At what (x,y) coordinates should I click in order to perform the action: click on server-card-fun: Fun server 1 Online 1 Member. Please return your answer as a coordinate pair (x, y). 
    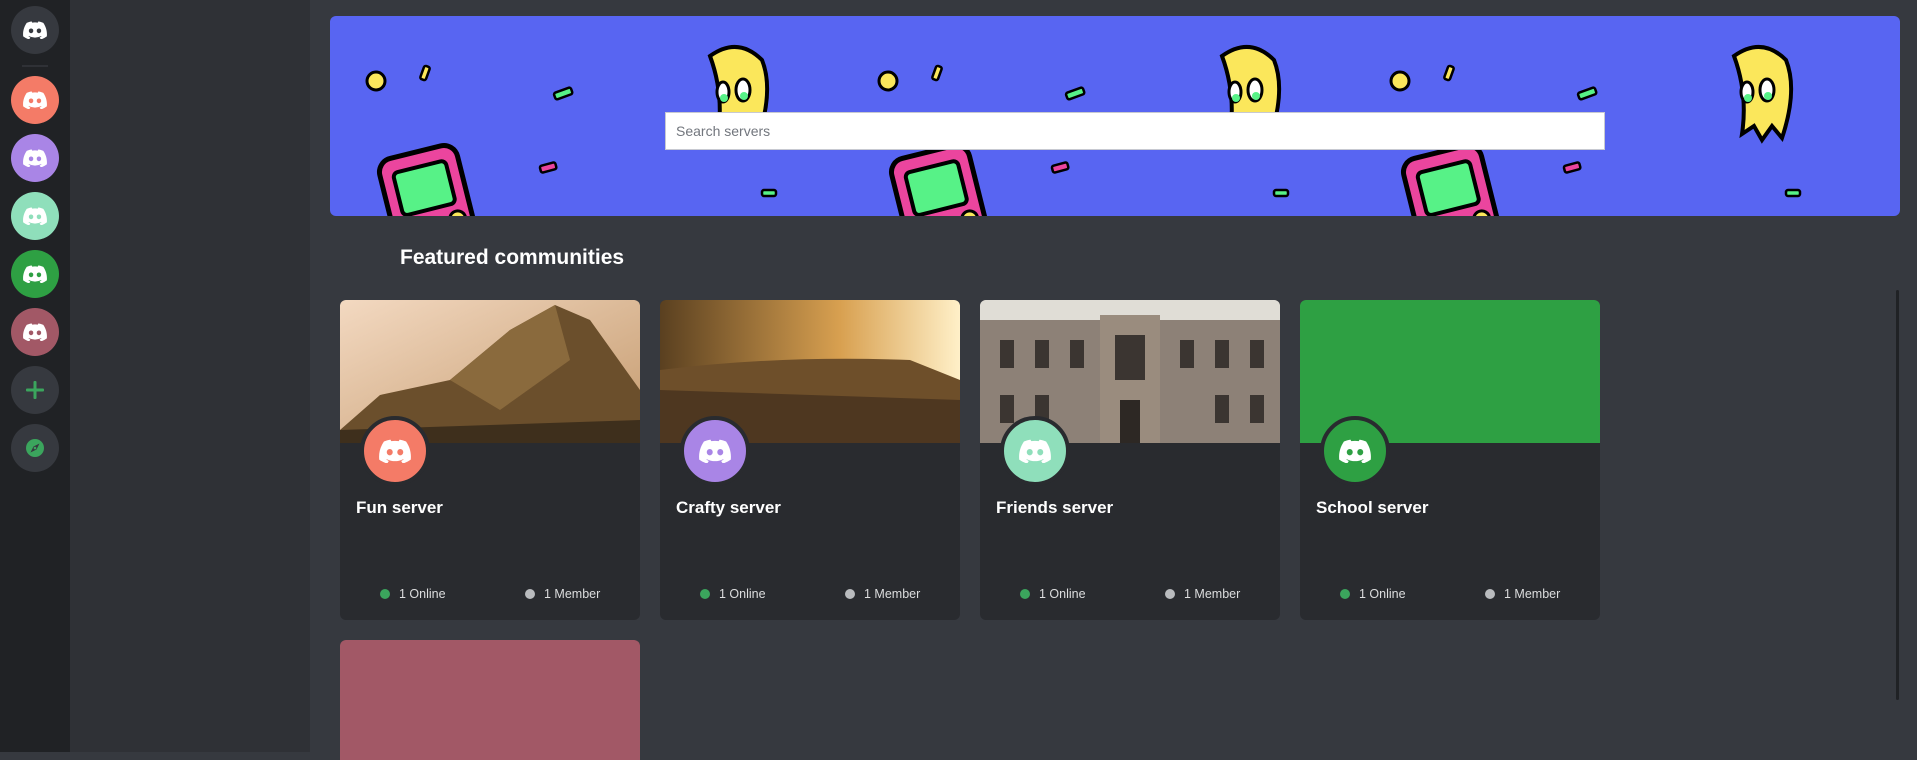
    Looking at the image, I should click on (490, 460).